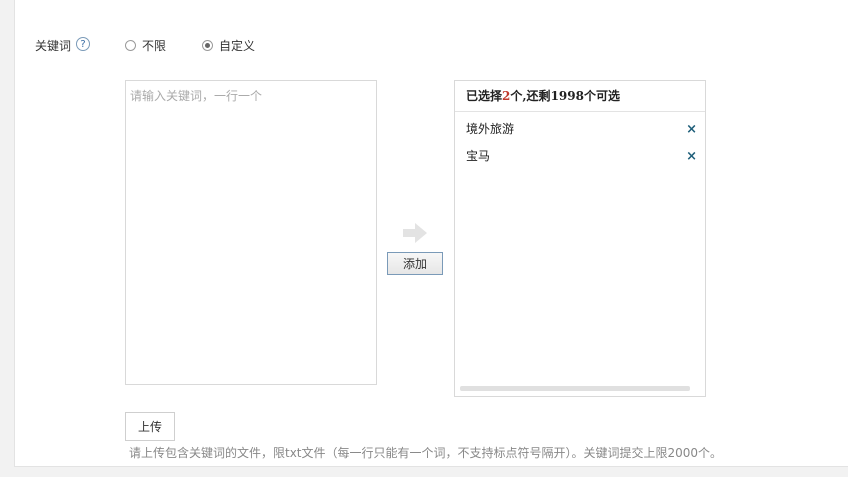  What do you see at coordinates (237, 46) in the screenshot?
I see `radio-custom-label: 自定义` at bounding box center [237, 46].